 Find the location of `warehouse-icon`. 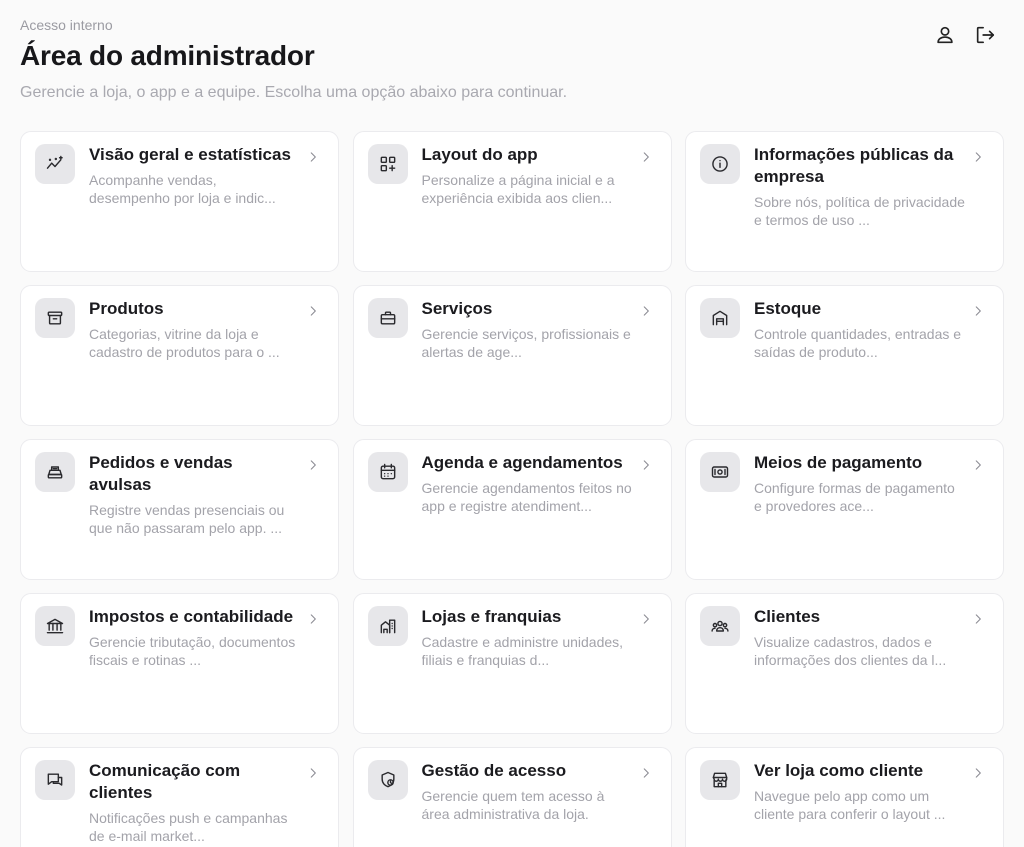

warehouse-icon is located at coordinates (720, 318).